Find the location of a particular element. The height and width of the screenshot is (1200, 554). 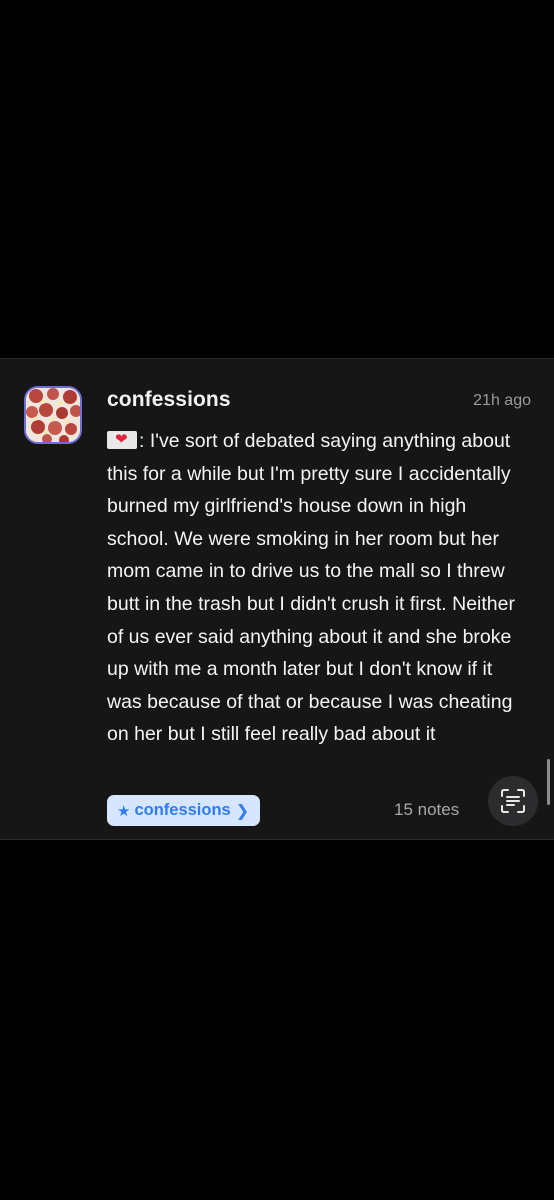

chevron-right-icon: ❯ is located at coordinates (242, 811).